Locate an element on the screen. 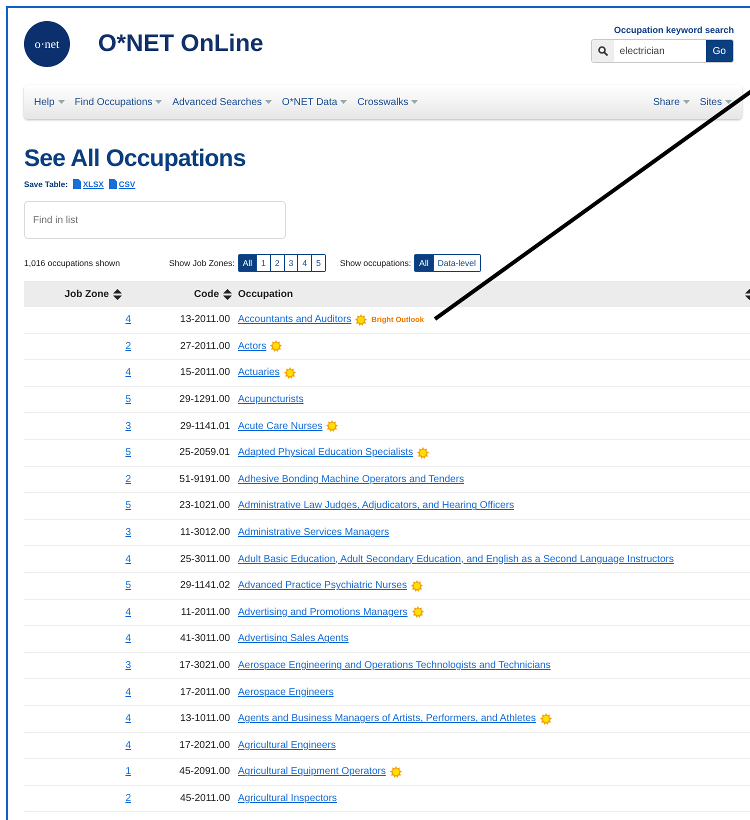 The image size is (750, 820). code-cell: 23-1021.00 is located at coordinates (204, 506).